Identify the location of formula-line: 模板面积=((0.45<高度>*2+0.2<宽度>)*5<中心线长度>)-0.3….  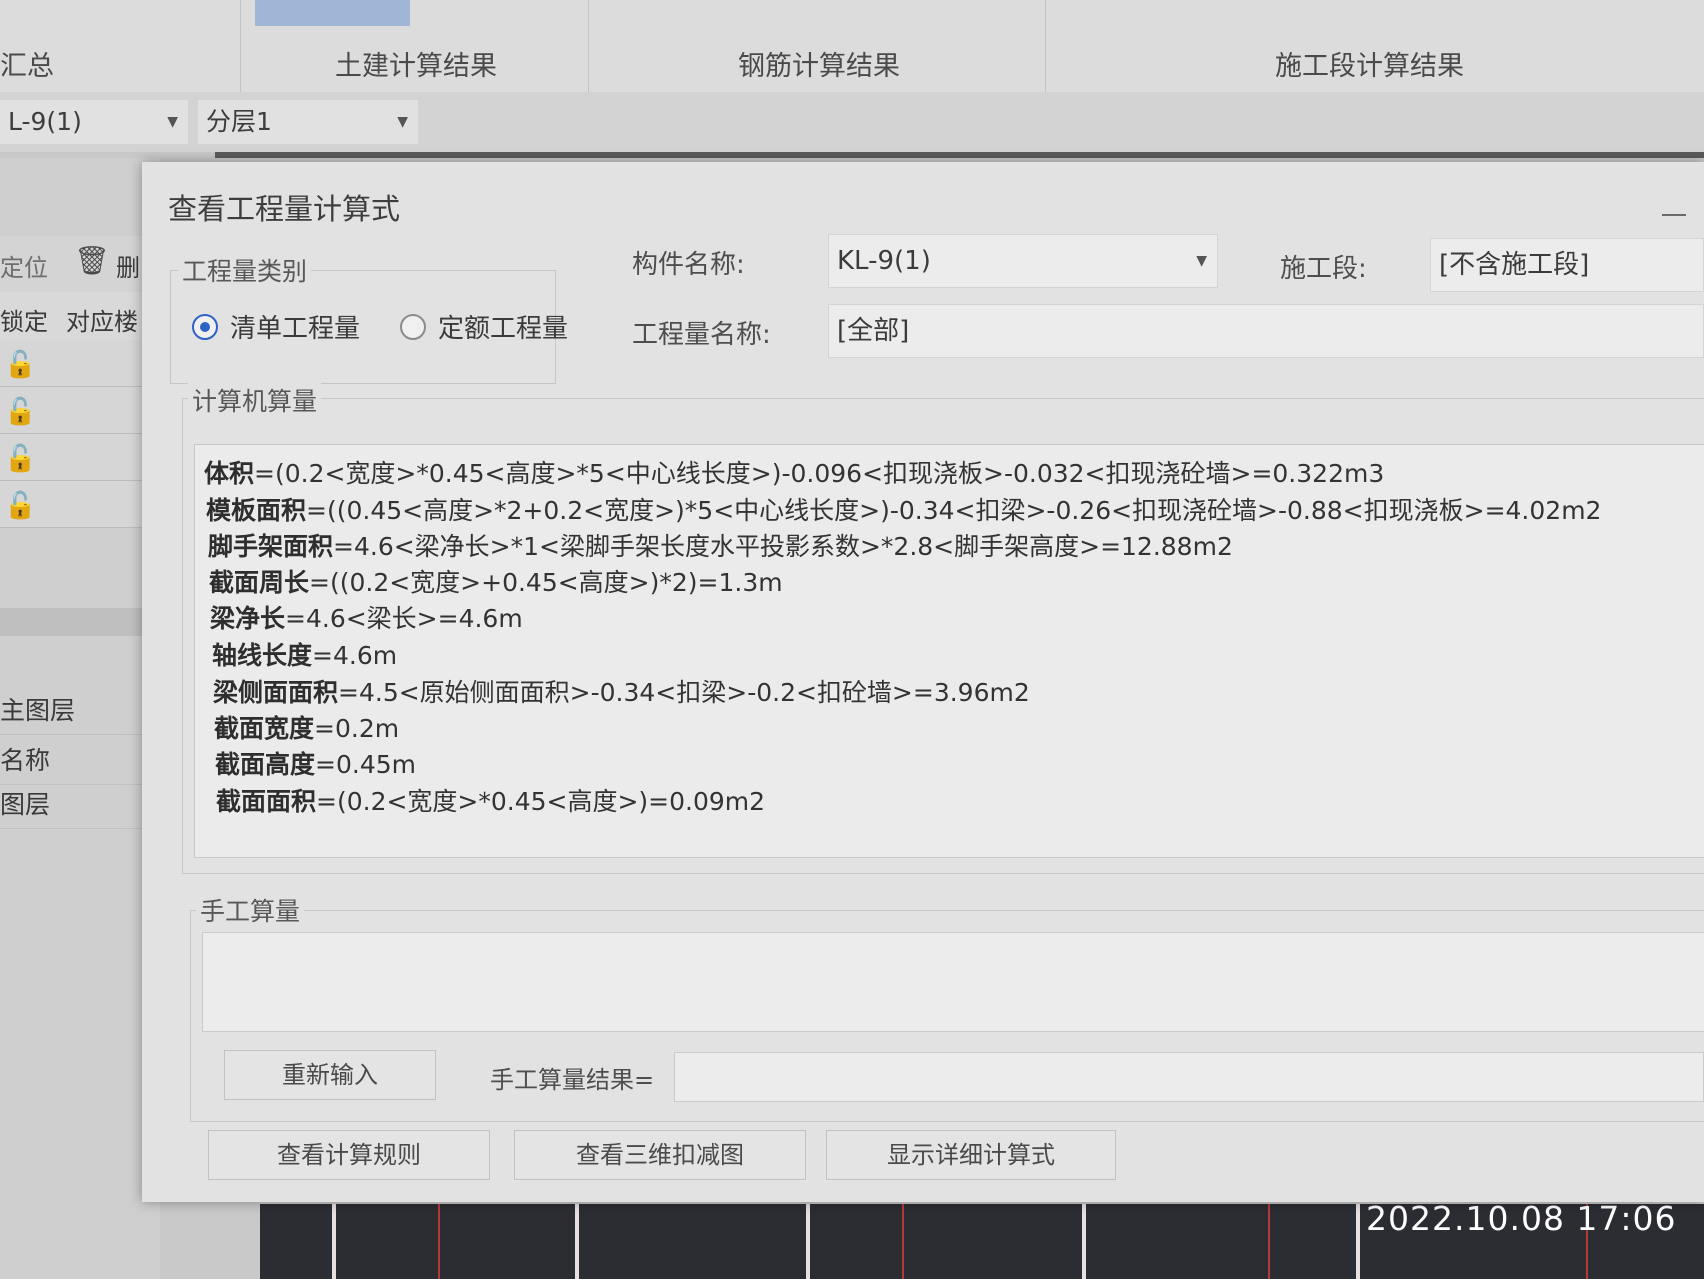
(903, 509).